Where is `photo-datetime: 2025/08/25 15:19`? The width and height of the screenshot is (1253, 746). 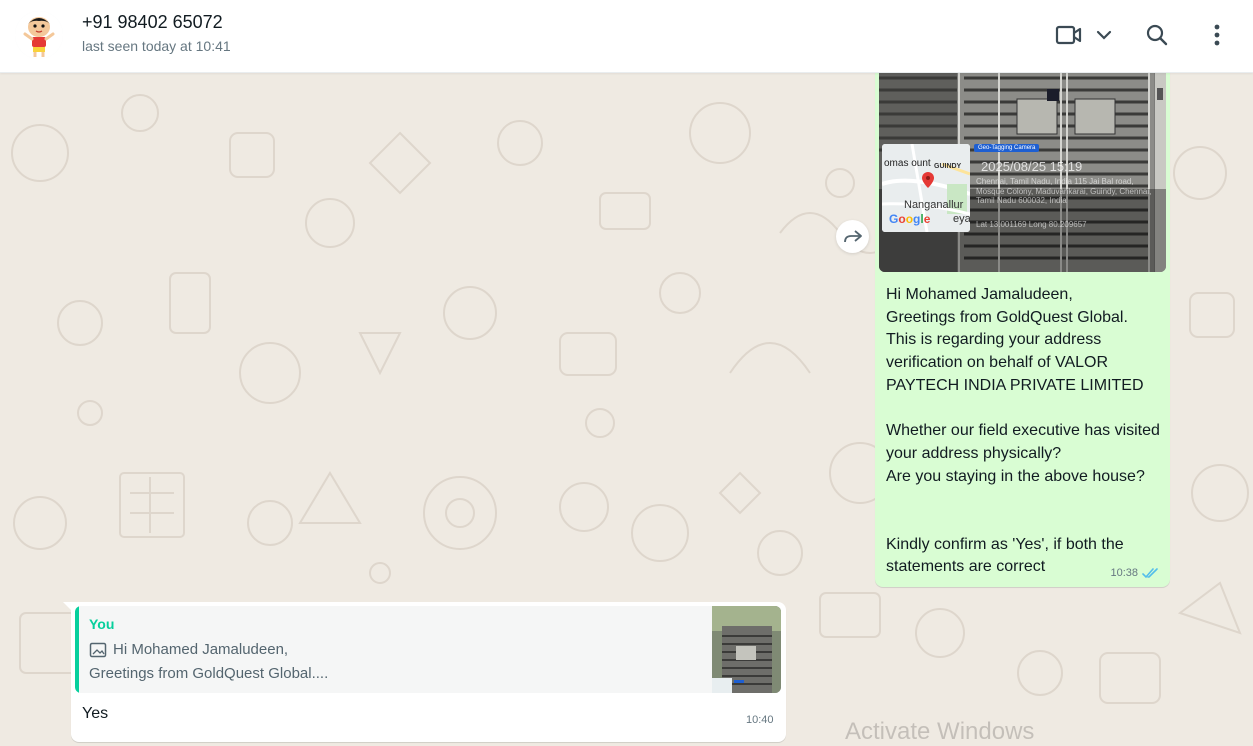
photo-datetime: 2025/08/25 15:19 is located at coordinates (1032, 166).